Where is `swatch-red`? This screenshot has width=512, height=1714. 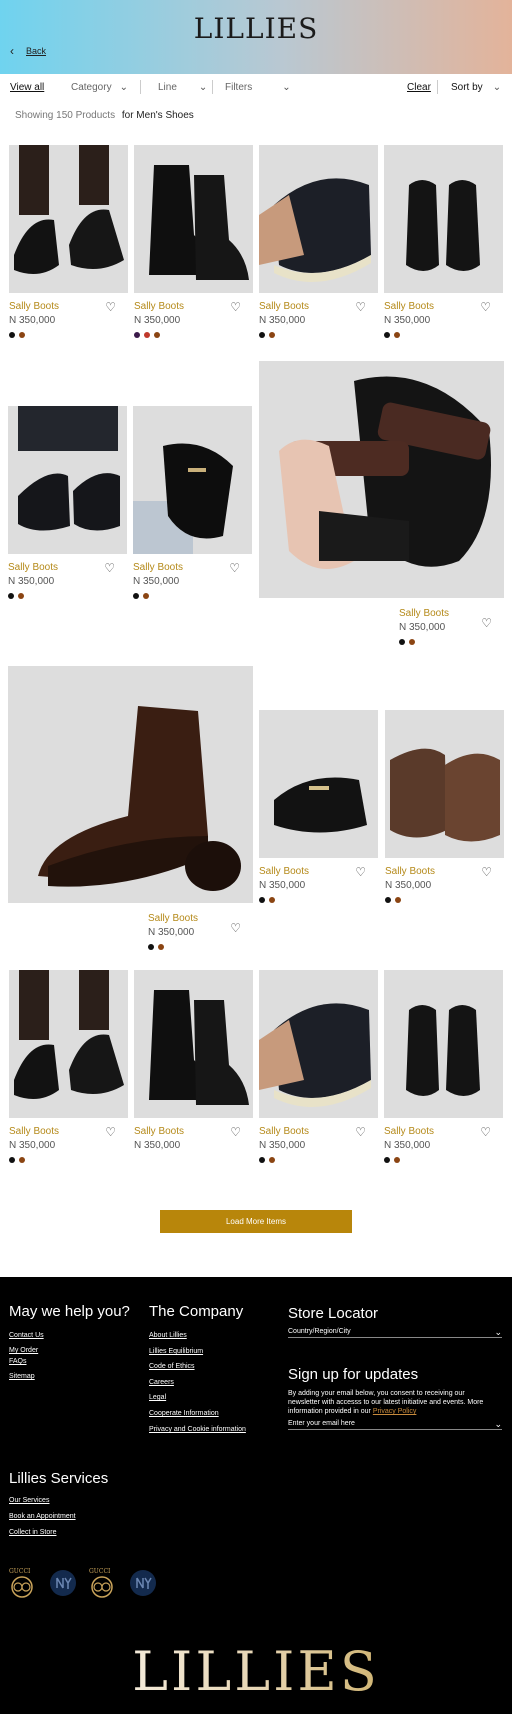 swatch-red is located at coordinates (147, 335).